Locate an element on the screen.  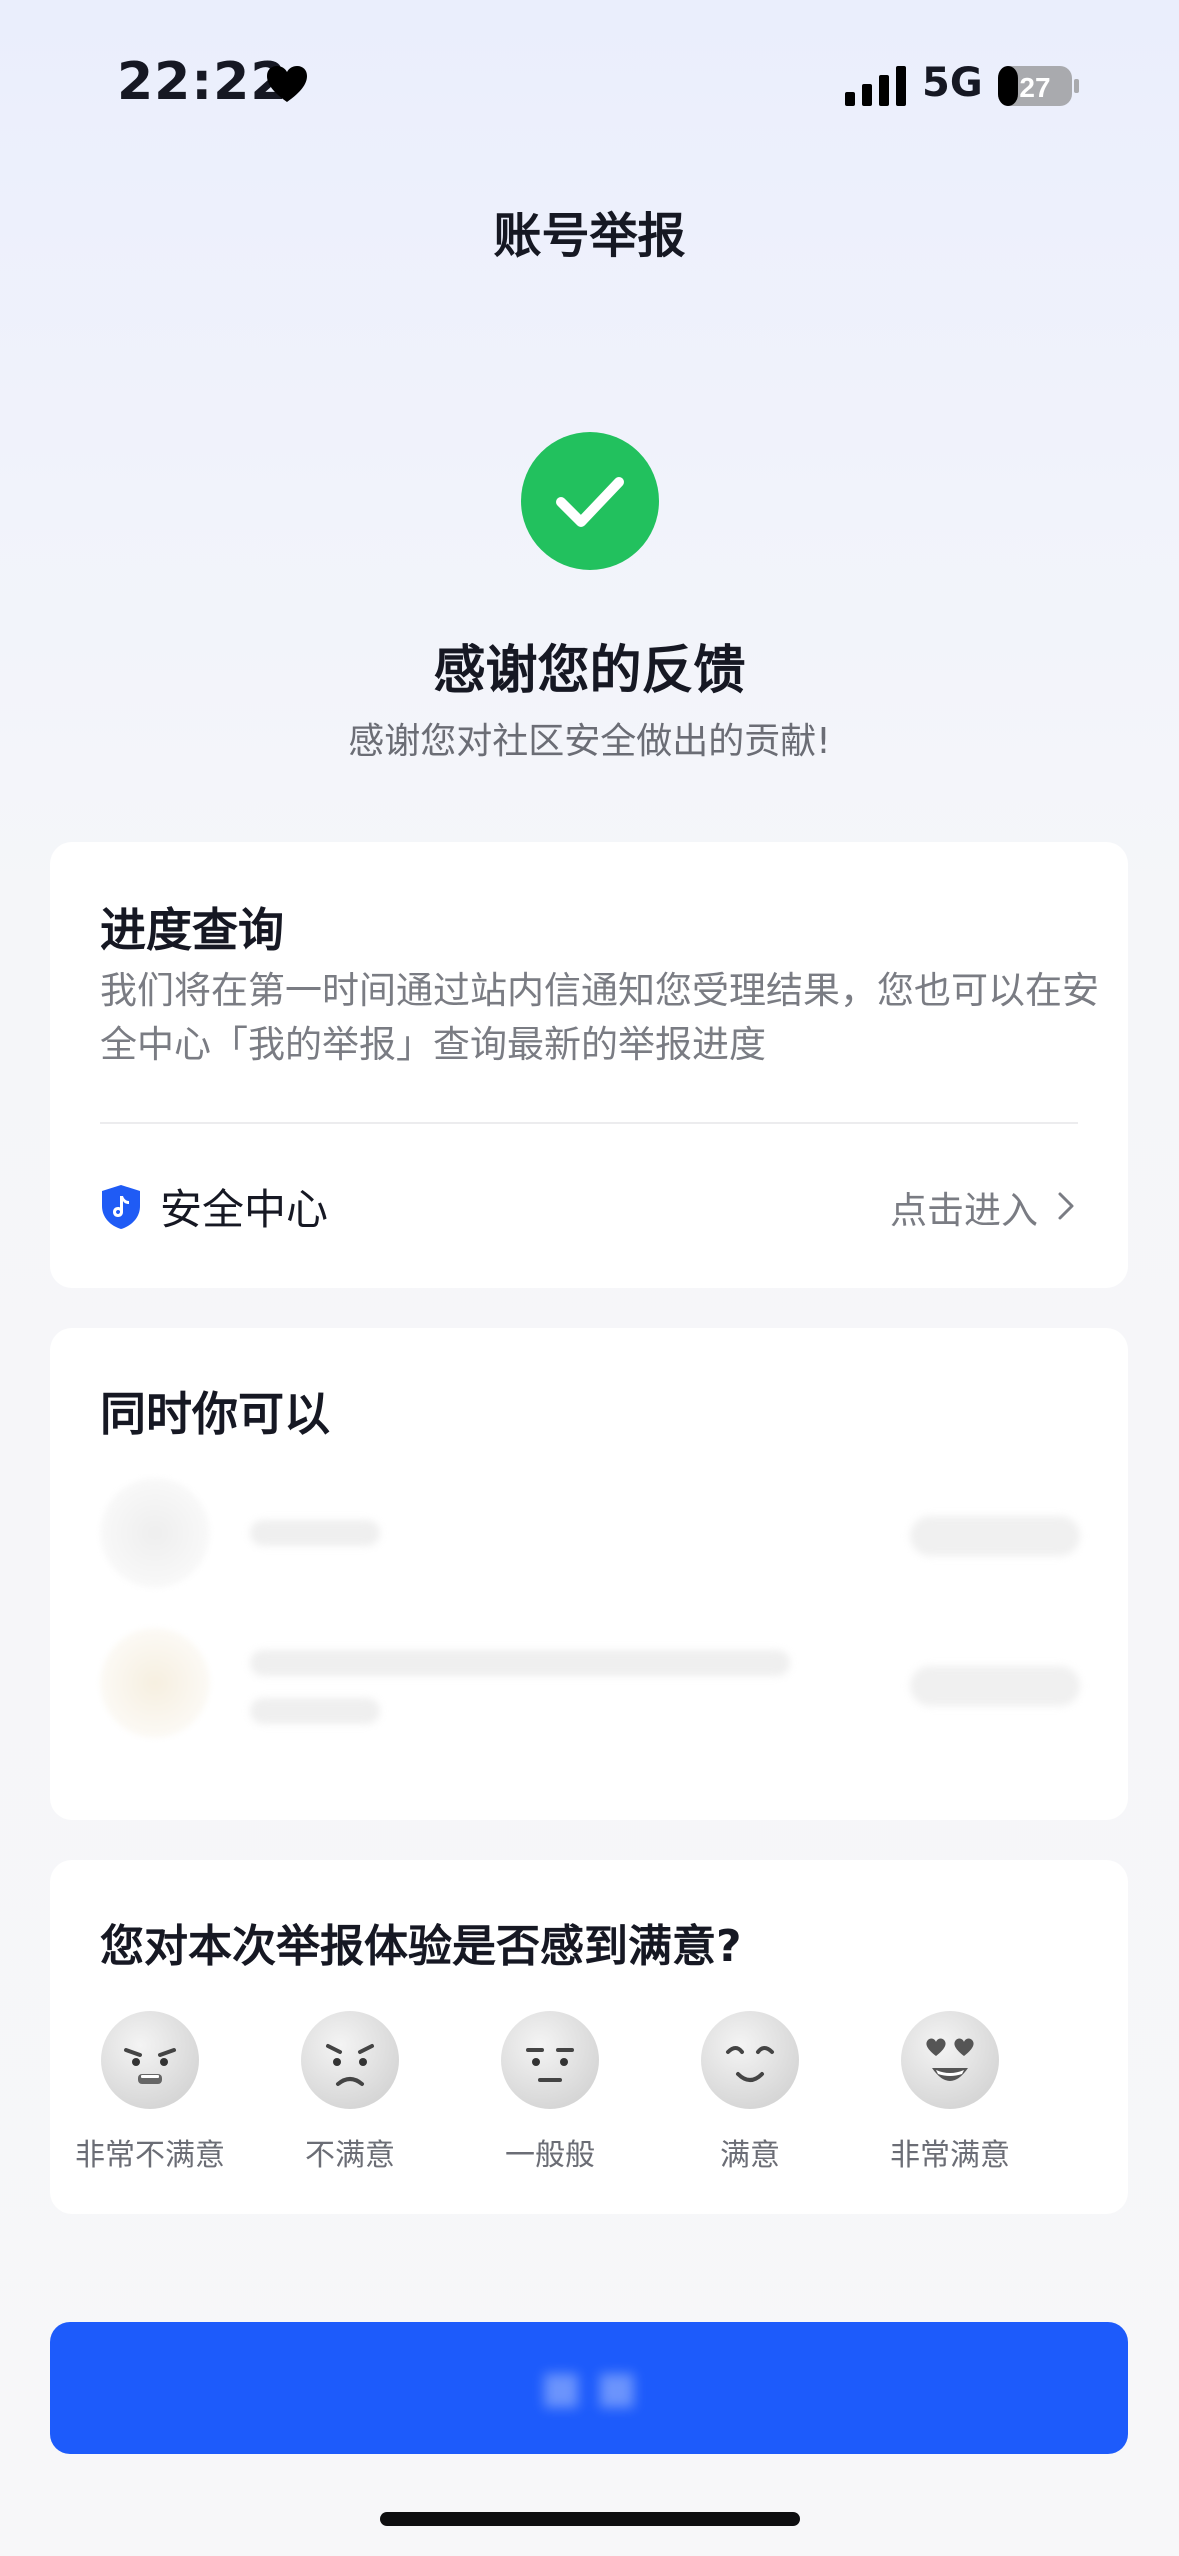
security-center-row: 安全中心 点击进入 is located at coordinates (589, 1206).